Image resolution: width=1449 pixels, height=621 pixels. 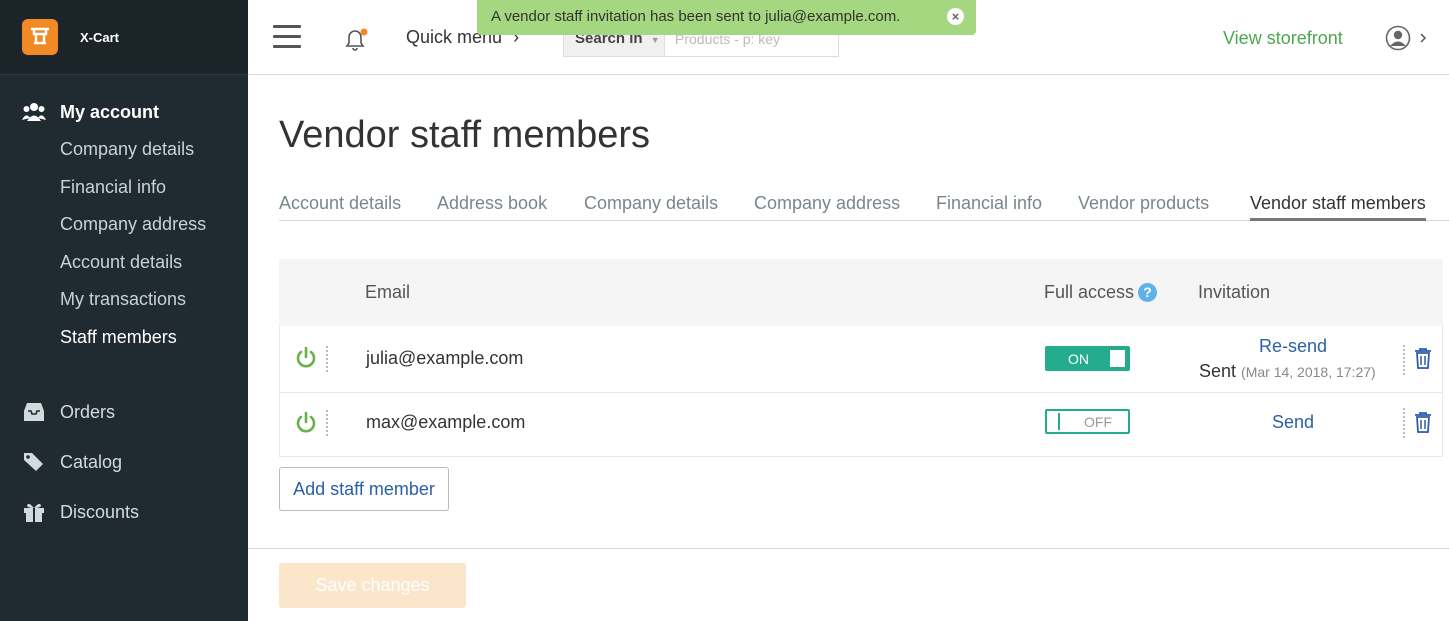 What do you see at coordinates (861, 292) in the screenshot?
I see `table-header: Email Full access? Invitation` at bounding box center [861, 292].